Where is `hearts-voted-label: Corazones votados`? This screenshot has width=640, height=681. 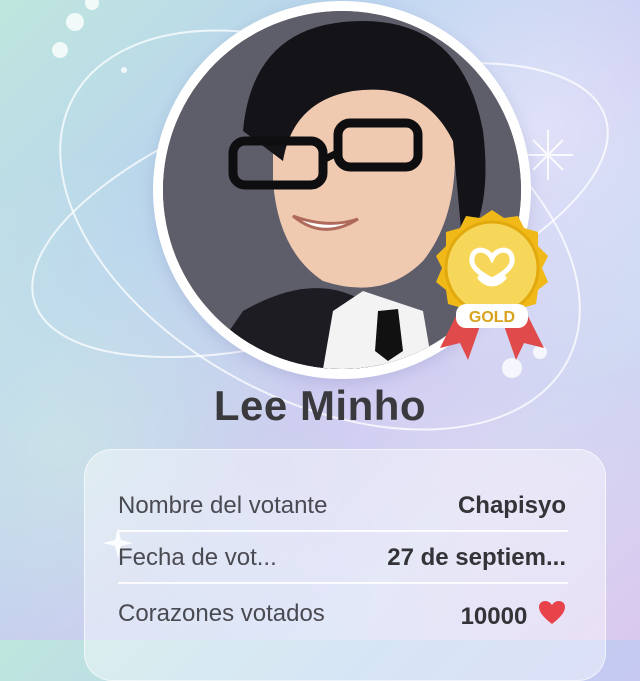
hearts-voted-label: Corazones votados is located at coordinates (221, 613).